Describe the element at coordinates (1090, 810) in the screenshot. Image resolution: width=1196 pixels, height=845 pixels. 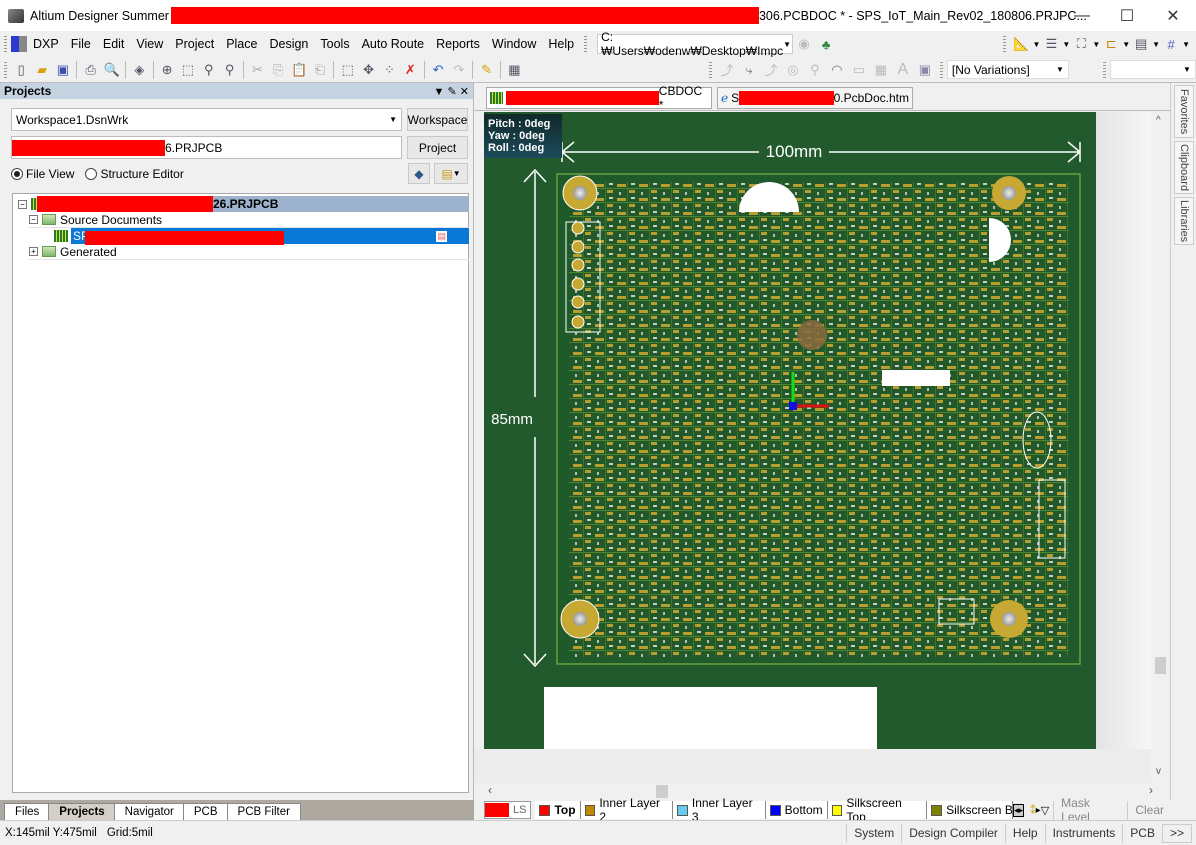
I see `mask-level-button: Mask Level` at that location.